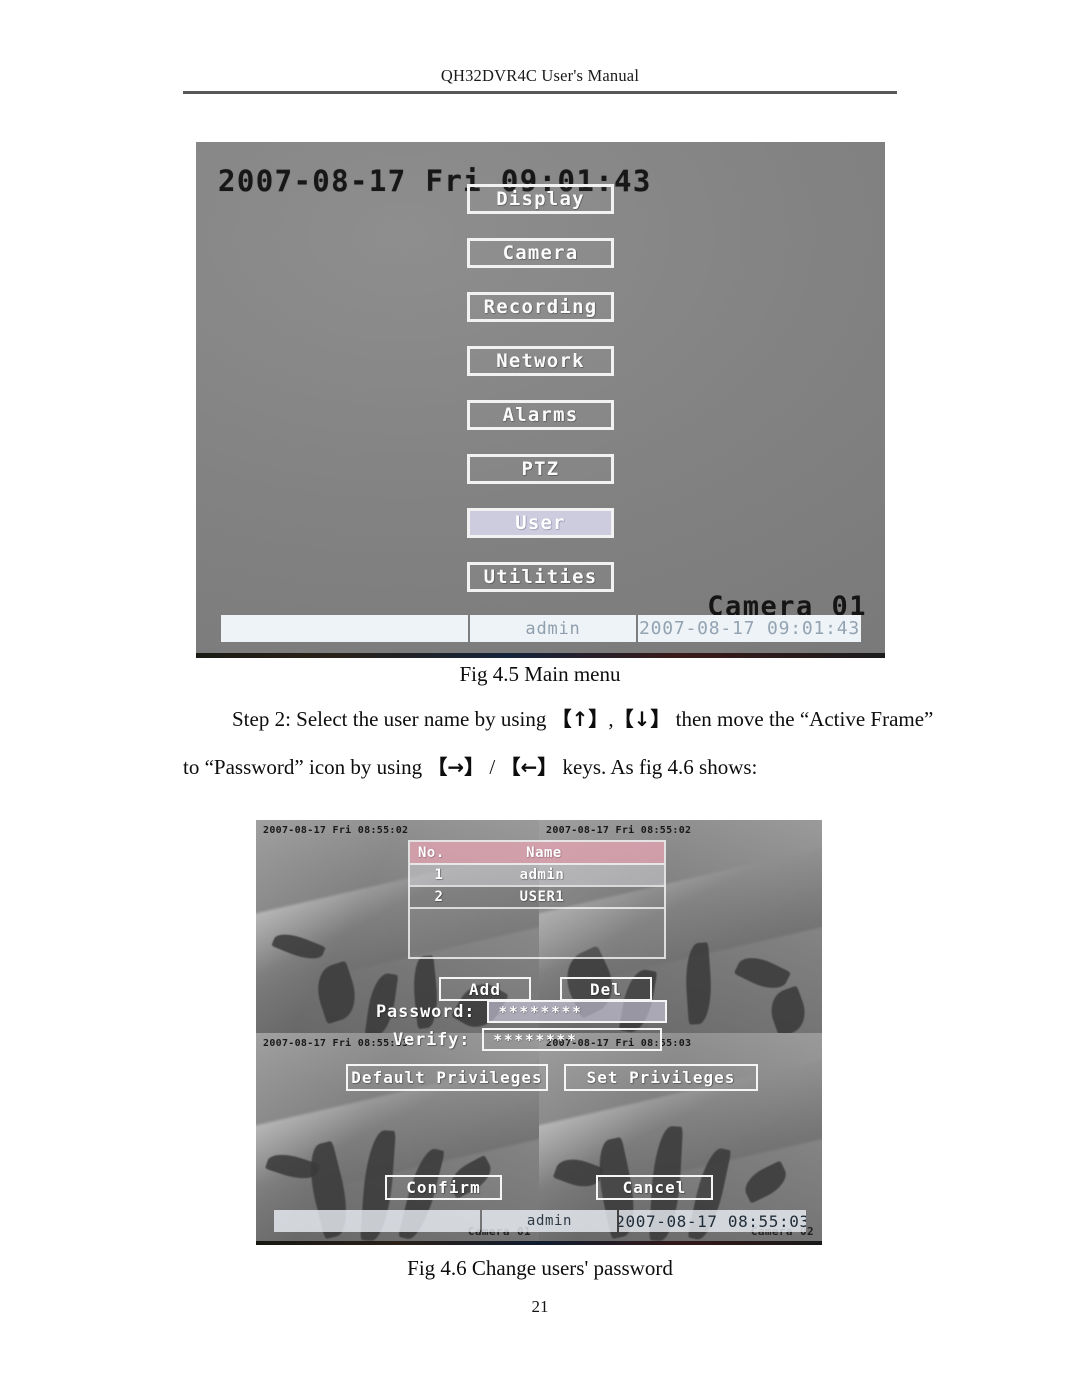 The image size is (1080, 1397). I want to click on password-field-row: Password: ********, so click(522, 1011).